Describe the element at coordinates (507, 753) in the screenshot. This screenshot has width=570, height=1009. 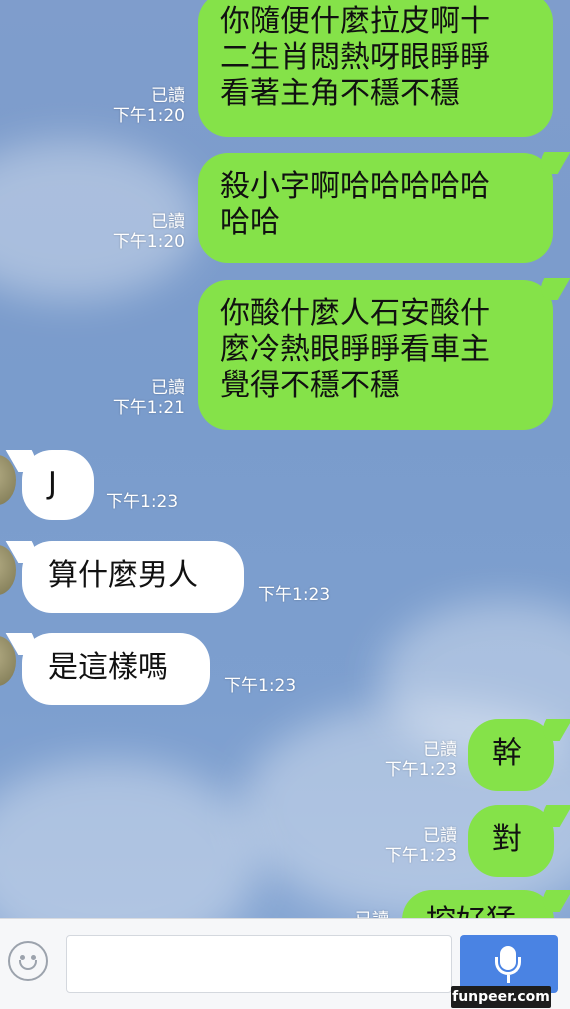
I see `message-line: 幹` at that location.